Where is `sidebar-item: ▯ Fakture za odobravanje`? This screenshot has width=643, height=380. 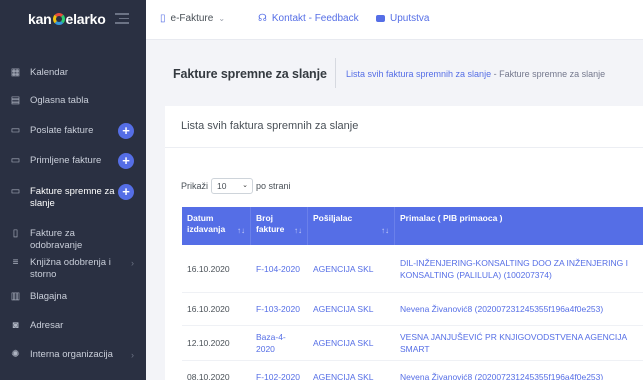 sidebar-item: ▯ Fakture za odobravanje is located at coordinates (73, 240).